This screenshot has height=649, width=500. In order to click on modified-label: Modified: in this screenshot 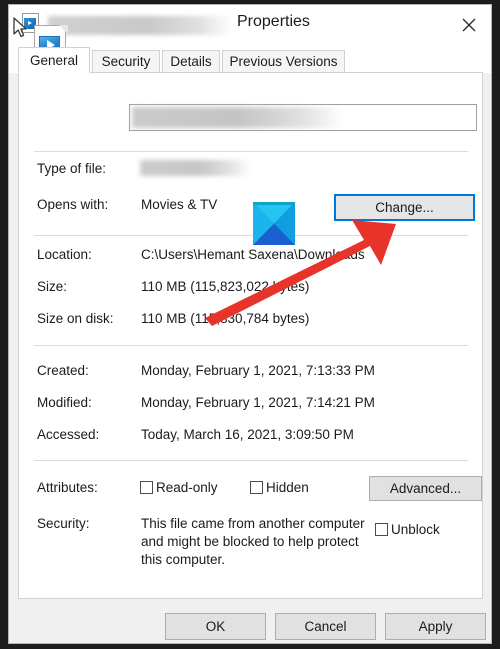, I will do `click(64, 402)`.